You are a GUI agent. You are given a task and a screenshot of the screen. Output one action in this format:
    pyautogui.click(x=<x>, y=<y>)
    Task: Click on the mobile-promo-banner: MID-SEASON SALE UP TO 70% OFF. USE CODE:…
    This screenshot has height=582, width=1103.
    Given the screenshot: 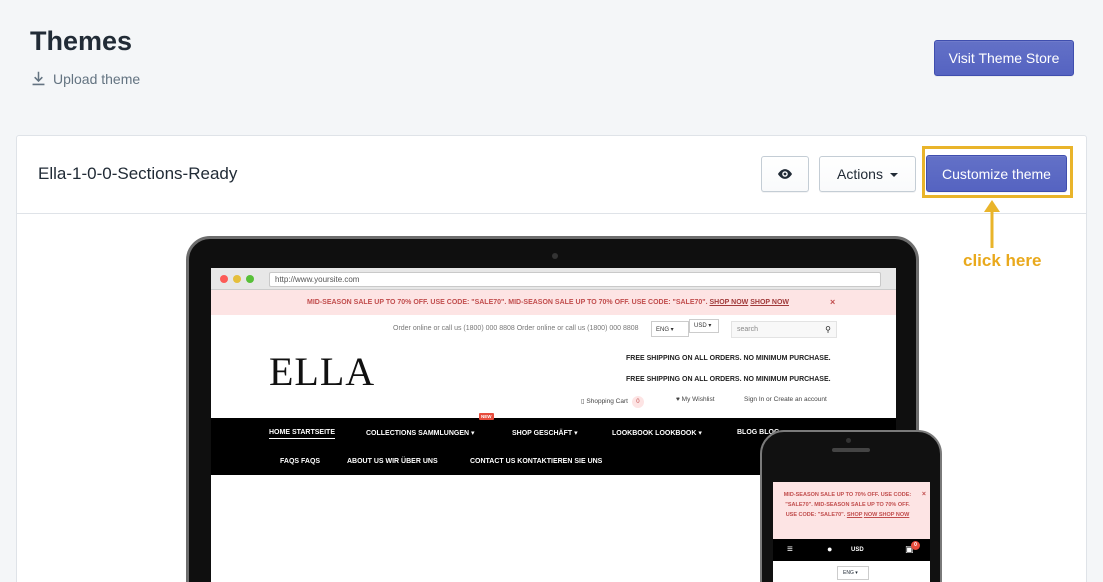 What is the action you would take?
    pyautogui.click(x=851, y=510)
    